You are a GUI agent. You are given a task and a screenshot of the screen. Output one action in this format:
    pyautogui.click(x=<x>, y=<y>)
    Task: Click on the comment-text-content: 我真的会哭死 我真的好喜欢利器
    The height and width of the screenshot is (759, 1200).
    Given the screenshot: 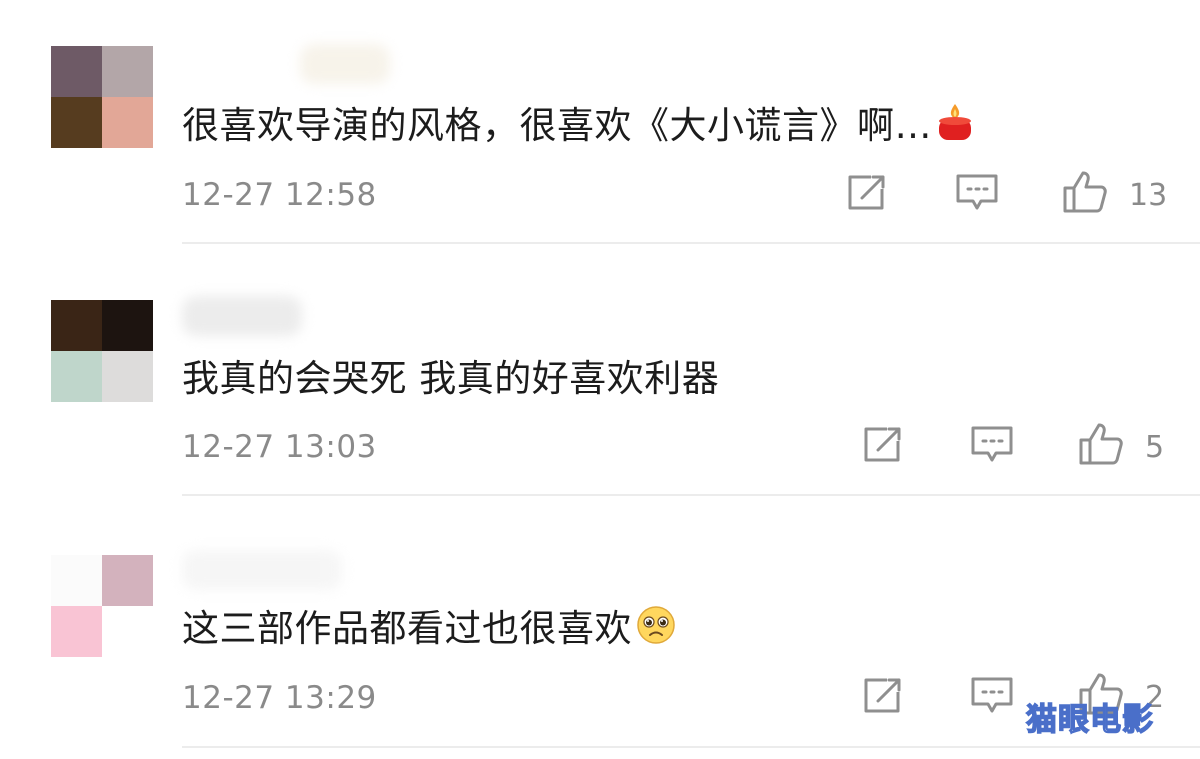 What is the action you would take?
    pyautogui.click(x=451, y=378)
    